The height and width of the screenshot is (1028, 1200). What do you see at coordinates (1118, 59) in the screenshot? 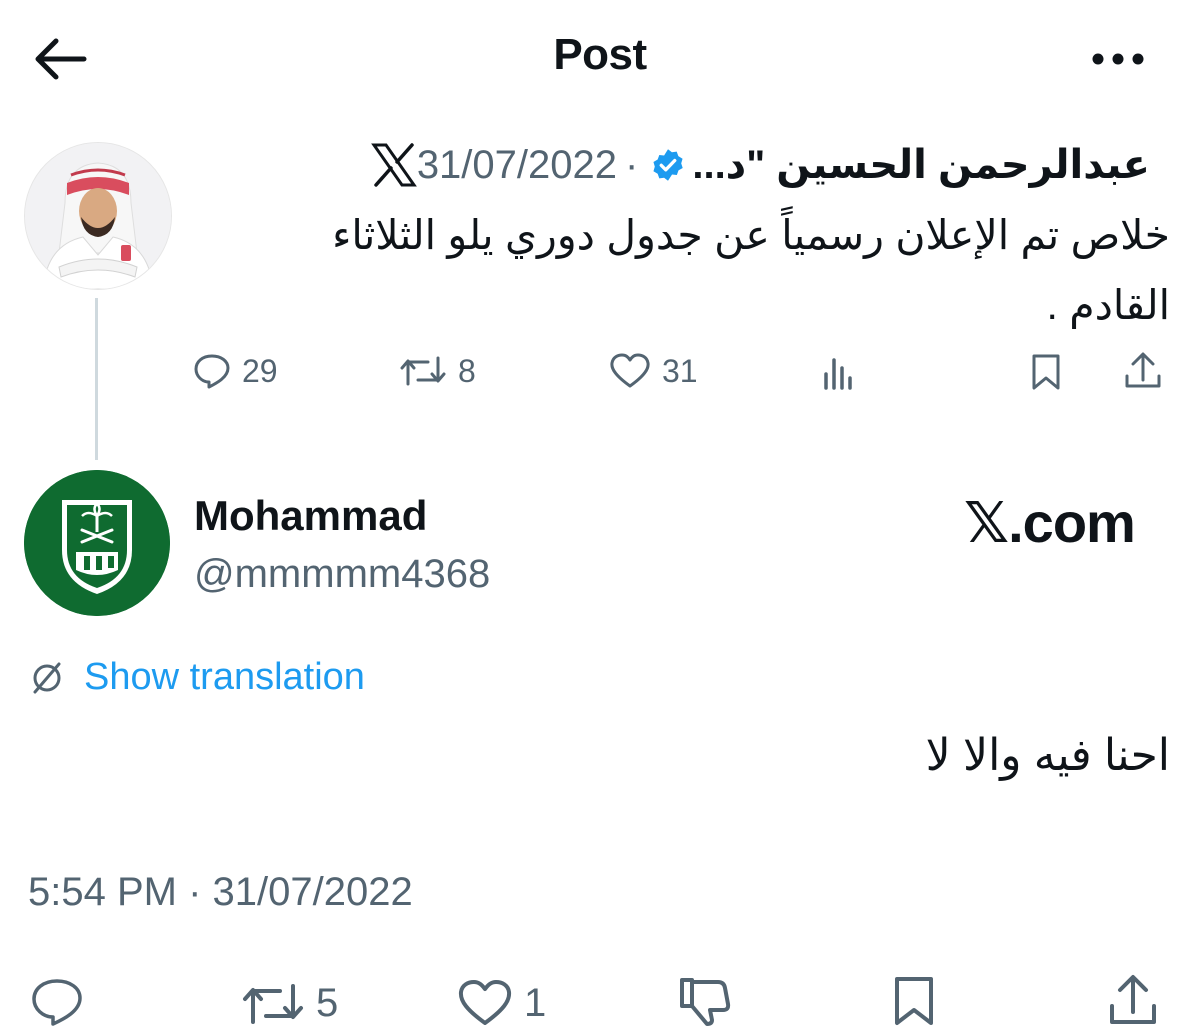
I see `more-options-icon` at bounding box center [1118, 59].